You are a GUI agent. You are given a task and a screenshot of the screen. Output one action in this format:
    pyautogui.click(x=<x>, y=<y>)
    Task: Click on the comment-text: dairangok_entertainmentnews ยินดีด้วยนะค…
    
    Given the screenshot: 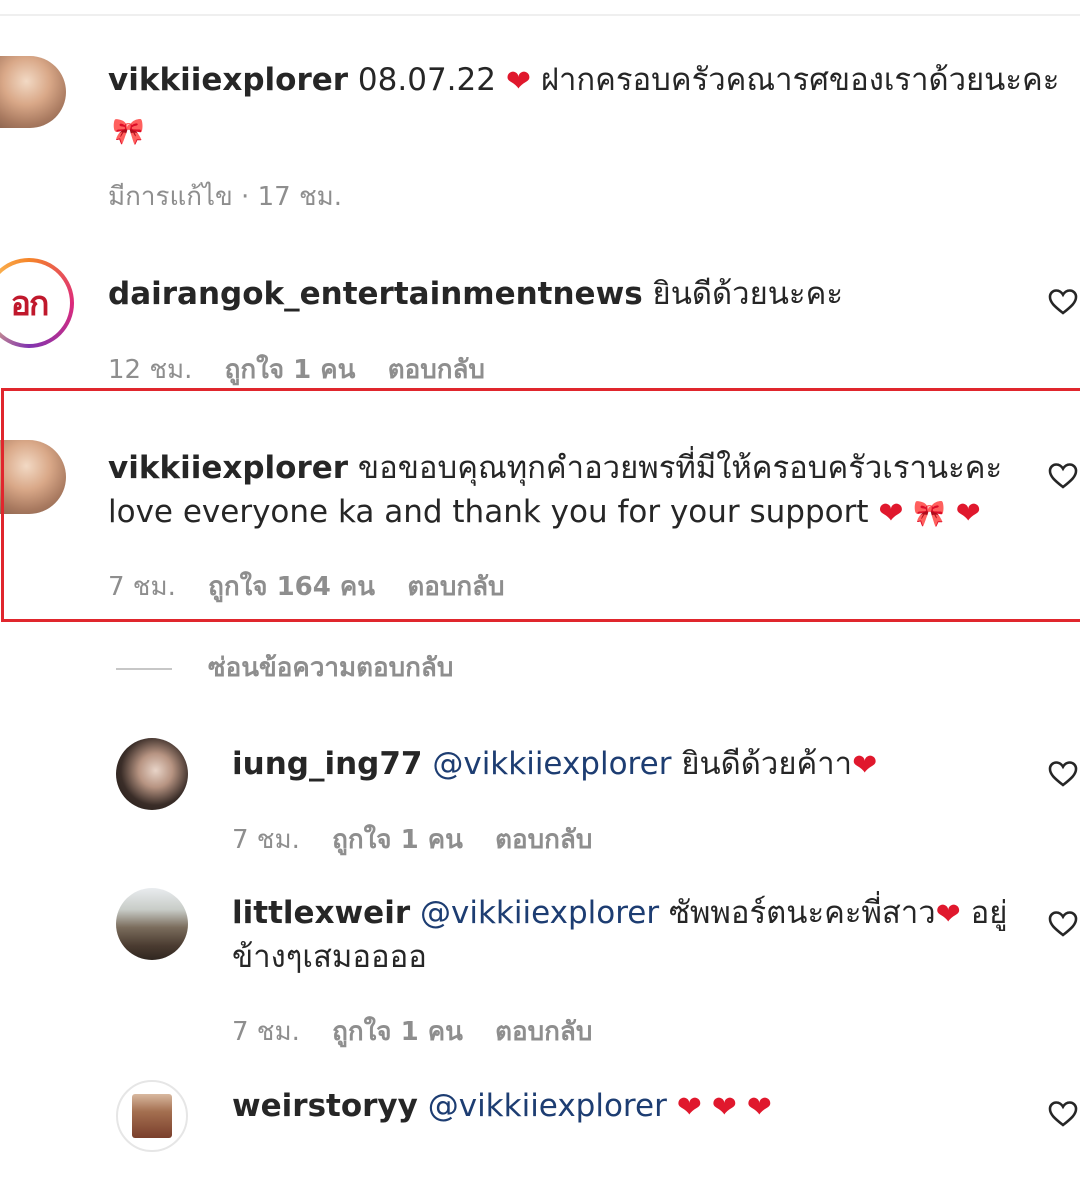 What is the action you would take?
    pyautogui.click(x=475, y=294)
    